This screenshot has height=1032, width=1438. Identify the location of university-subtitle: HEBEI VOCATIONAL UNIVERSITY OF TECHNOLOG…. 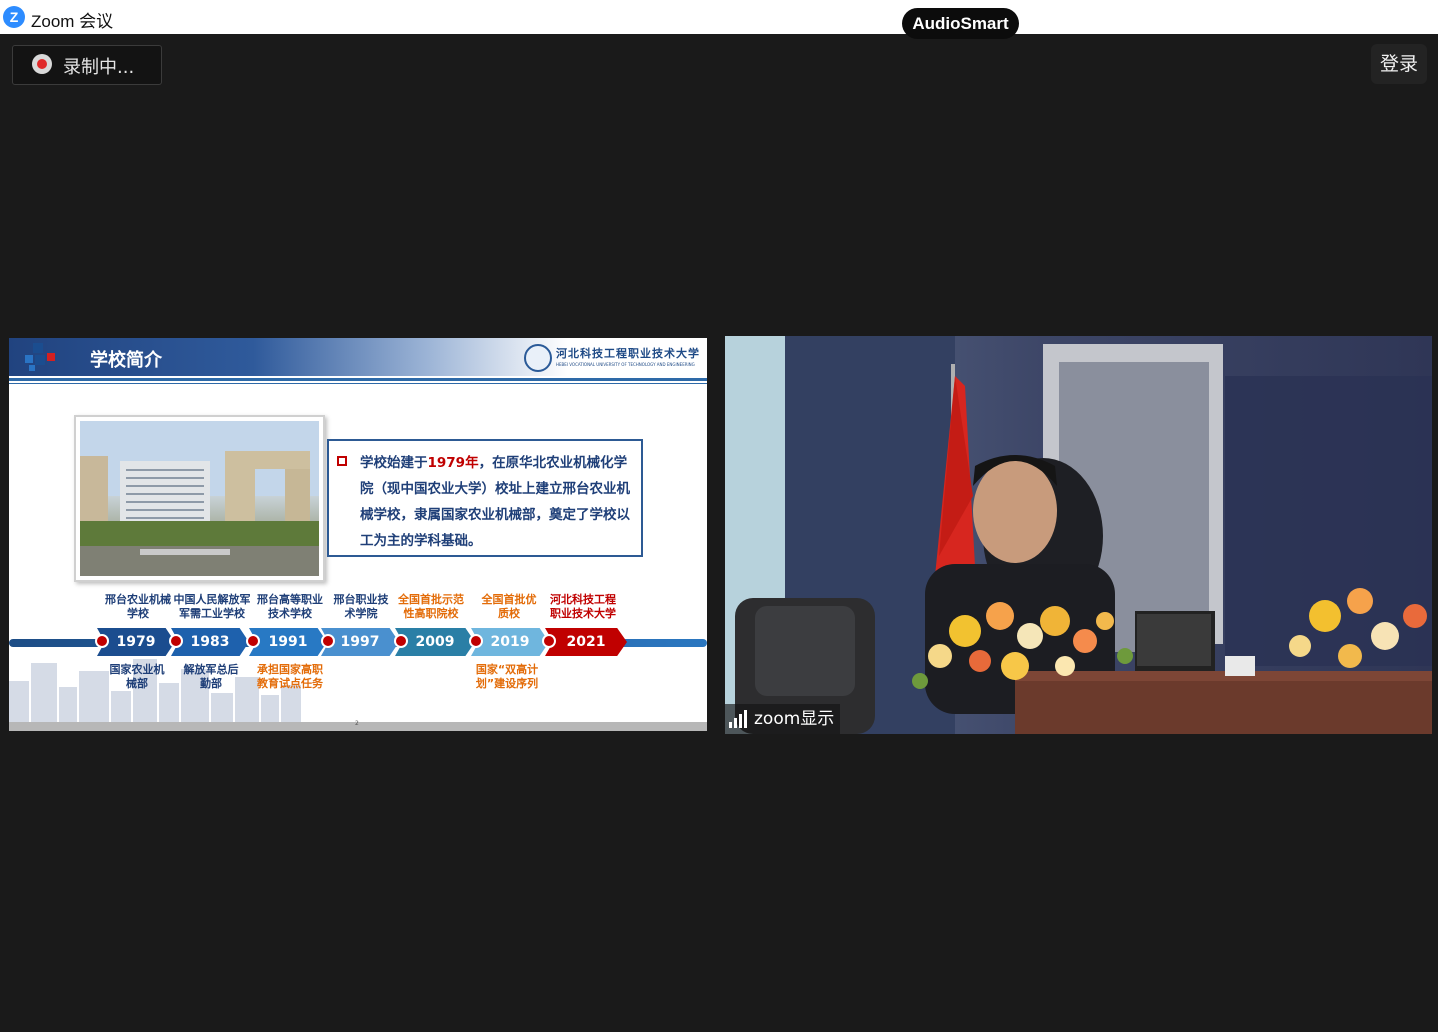
(625, 364).